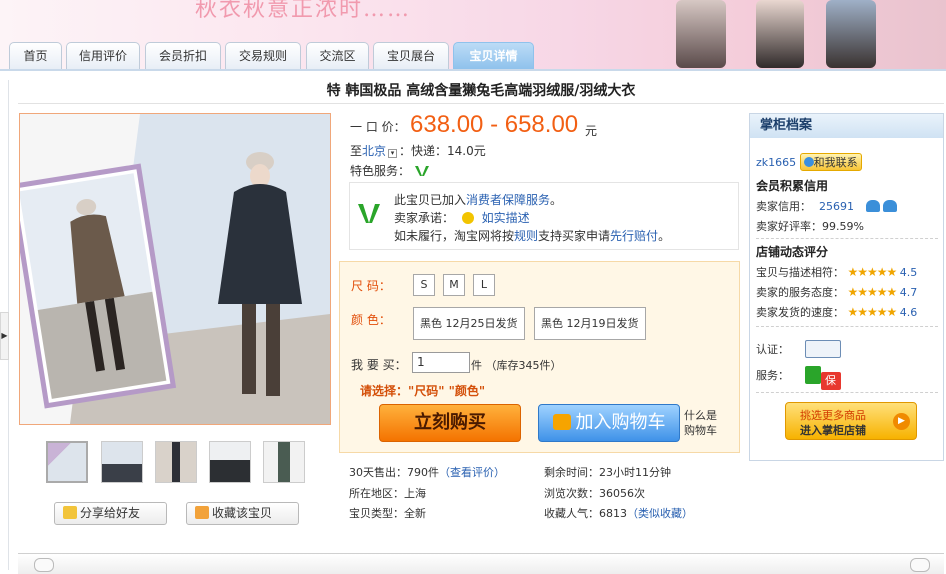 Image resolution: width=946 pixels, height=574 pixels. What do you see at coordinates (516, 365) in the screenshot?
I see `stock-info: 件 （库存345件）` at bounding box center [516, 365].